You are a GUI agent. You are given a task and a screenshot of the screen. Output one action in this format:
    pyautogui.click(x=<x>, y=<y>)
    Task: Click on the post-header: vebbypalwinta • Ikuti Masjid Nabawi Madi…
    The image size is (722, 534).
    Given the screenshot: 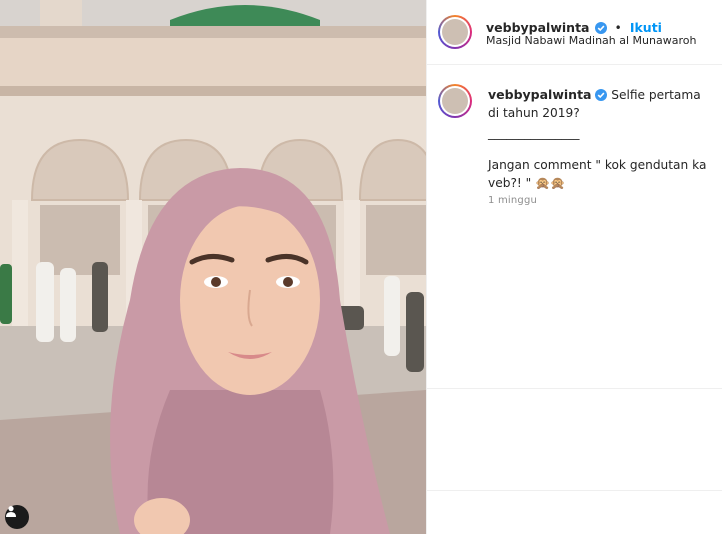 What is the action you would take?
    pyautogui.click(x=574, y=32)
    